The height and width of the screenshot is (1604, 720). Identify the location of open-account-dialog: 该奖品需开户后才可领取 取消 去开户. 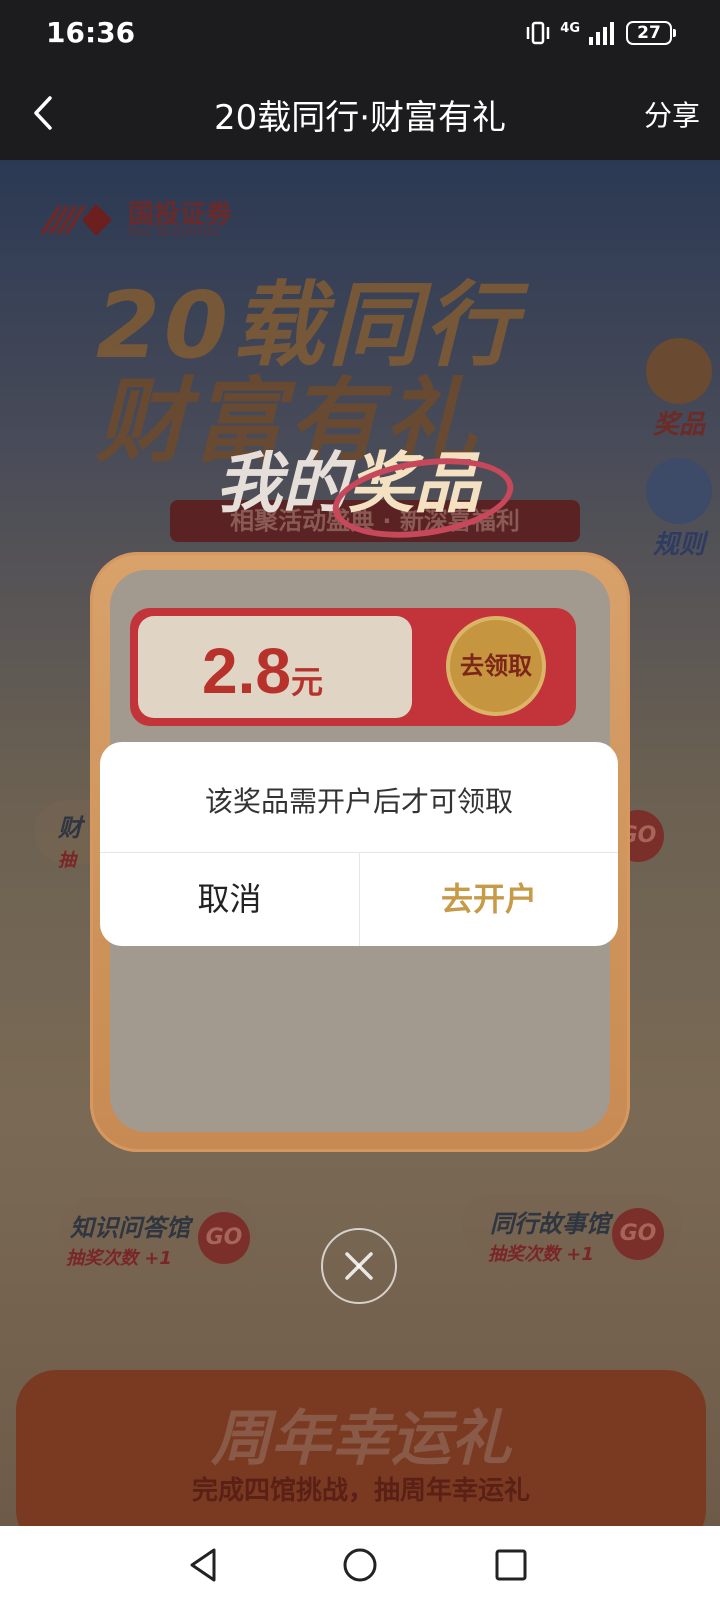
(359, 844).